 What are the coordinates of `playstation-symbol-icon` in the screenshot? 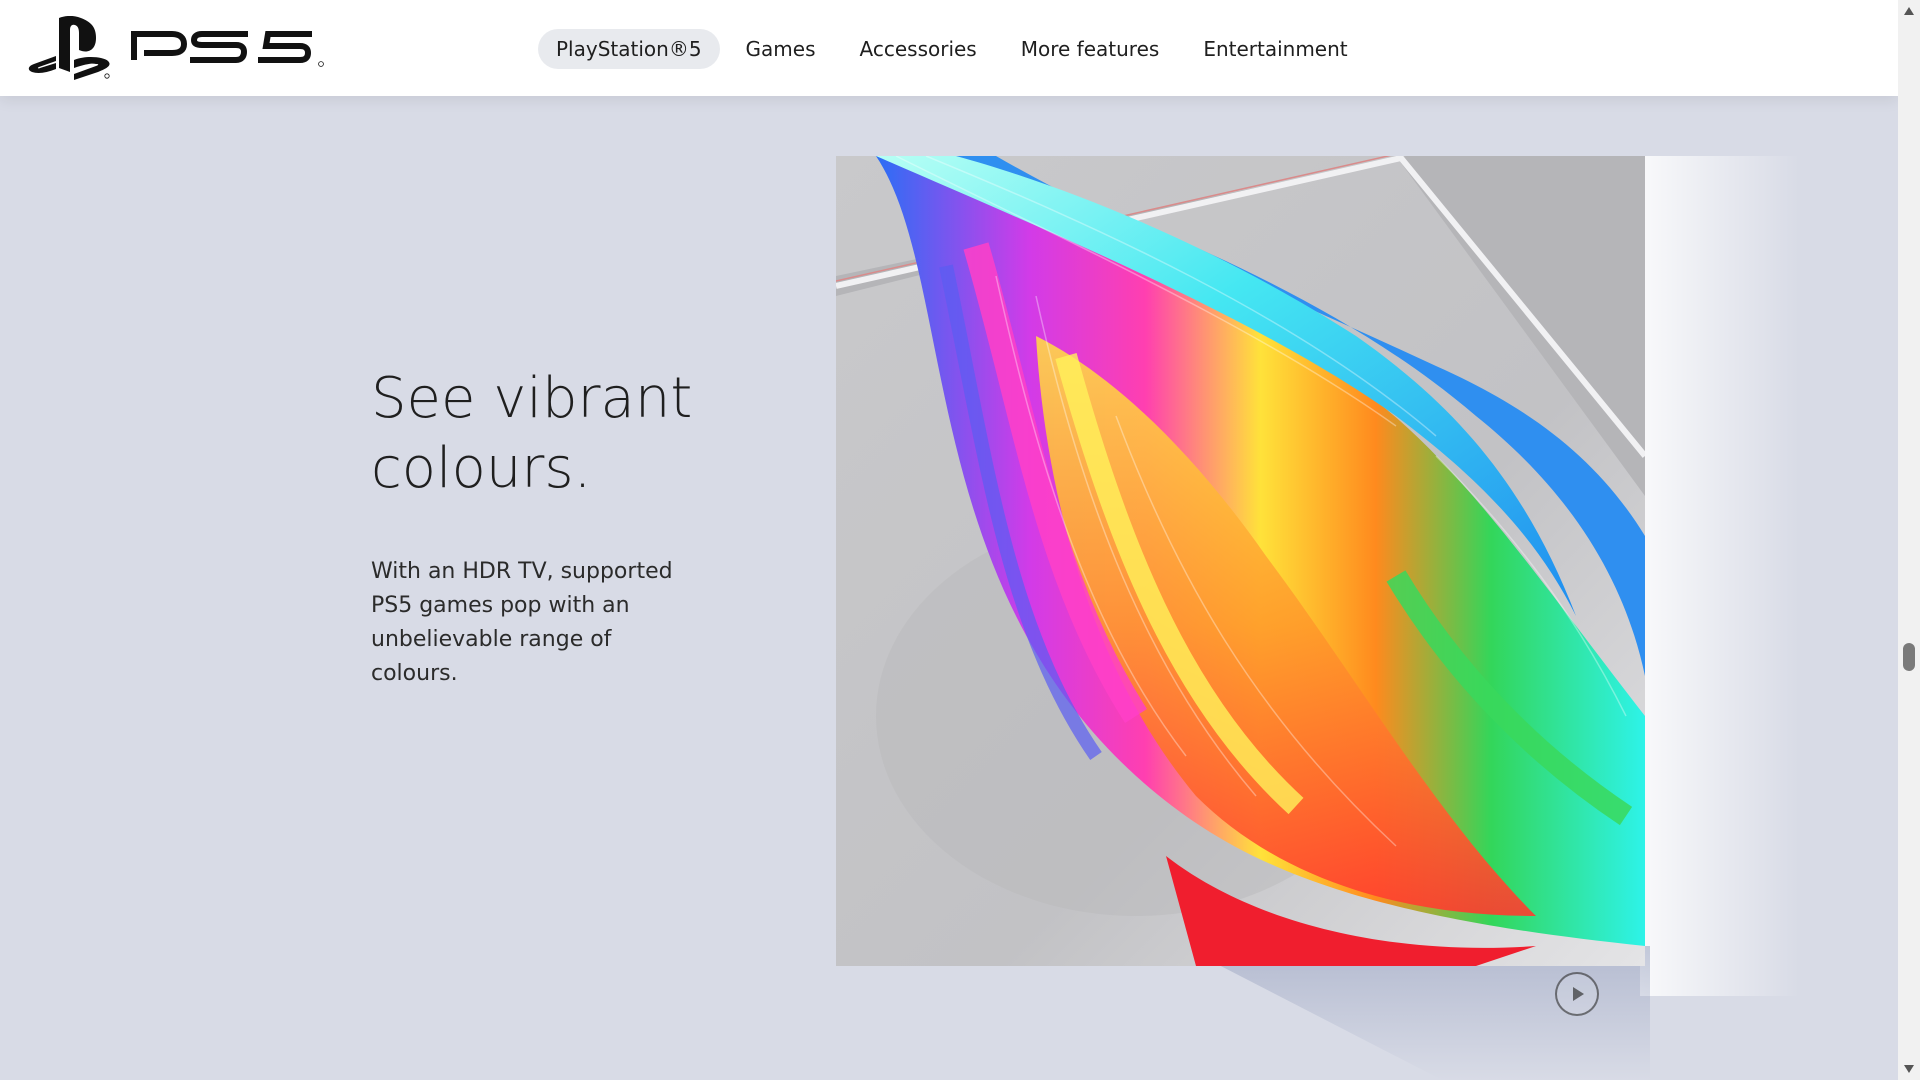 It's located at (69, 48).